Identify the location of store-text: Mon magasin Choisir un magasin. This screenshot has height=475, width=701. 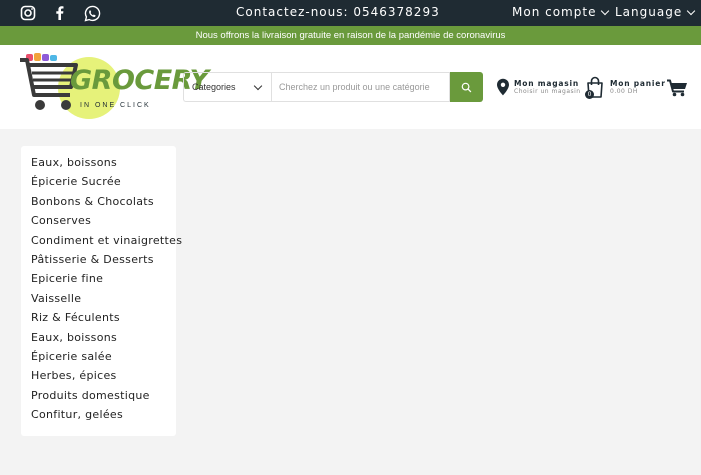
(547, 87).